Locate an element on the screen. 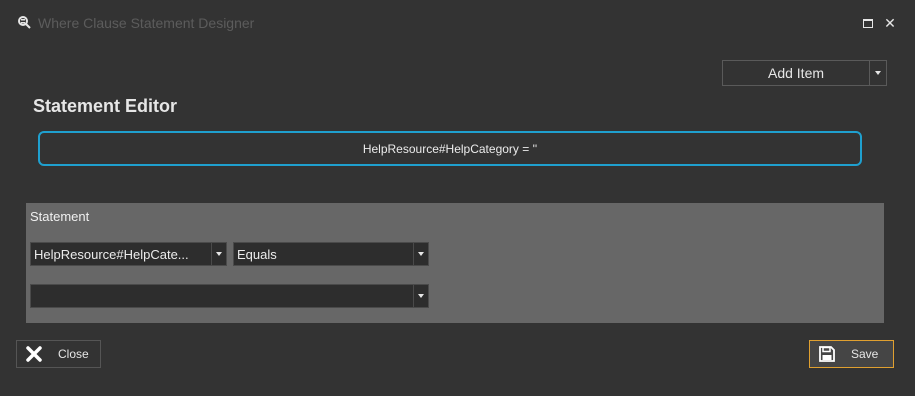 The height and width of the screenshot is (396, 915). operator-select-value: Equals is located at coordinates (257, 254).